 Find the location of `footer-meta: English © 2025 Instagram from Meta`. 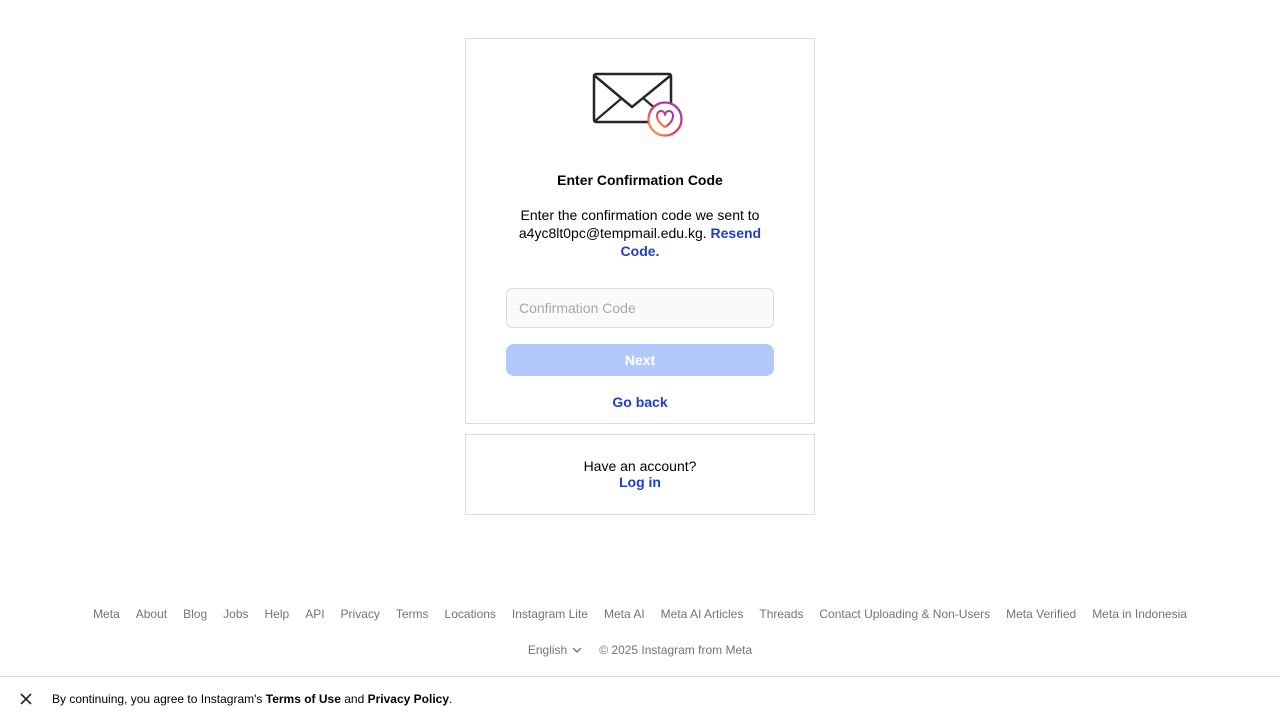

footer-meta: English © 2025 Instagram from Meta is located at coordinates (640, 650).